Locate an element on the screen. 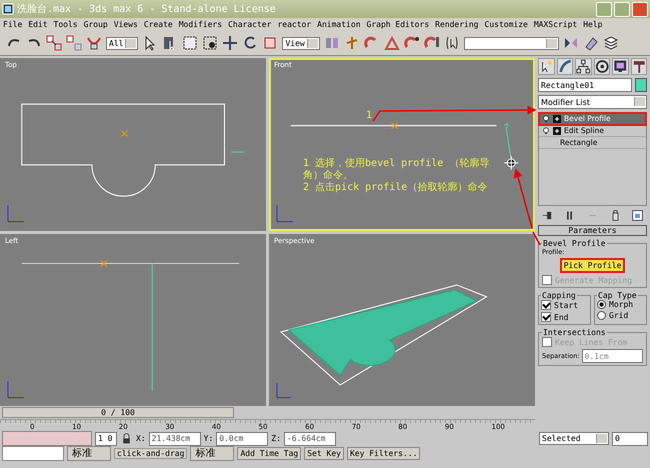 Image resolution: width=650 pixels, height=468 pixels. step-number: 1 is located at coordinates (369, 115).